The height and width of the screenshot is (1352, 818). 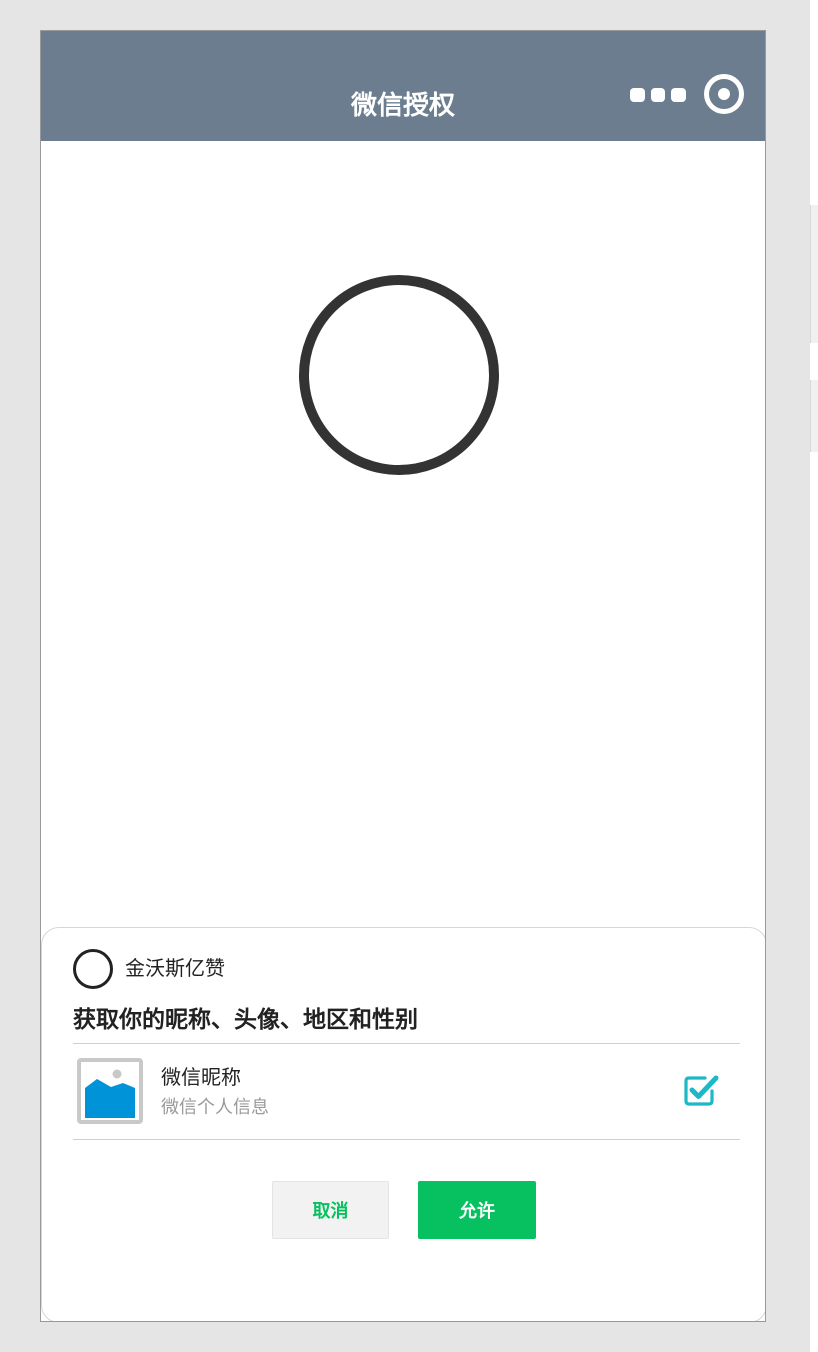 I want to click on app-name: 金沃斯亿赞, so click(x=175, y=968).